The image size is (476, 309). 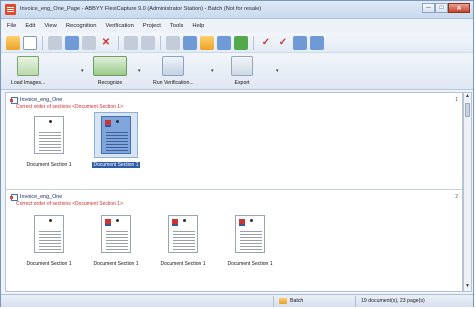 What do you see at coordinates (173, 42) in the screenshot?
I see `thumbnails-view-icon` at bounding box center [173, 42].